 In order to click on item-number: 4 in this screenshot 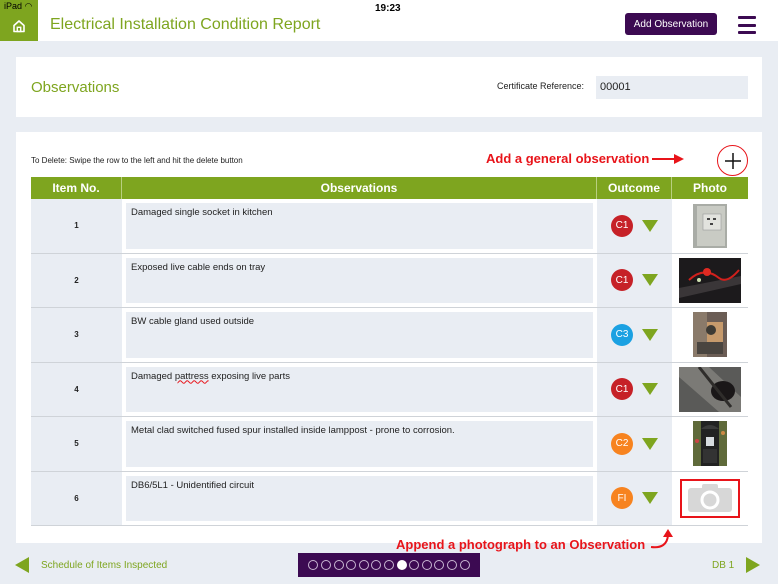, I will do `click(76, 389)`.